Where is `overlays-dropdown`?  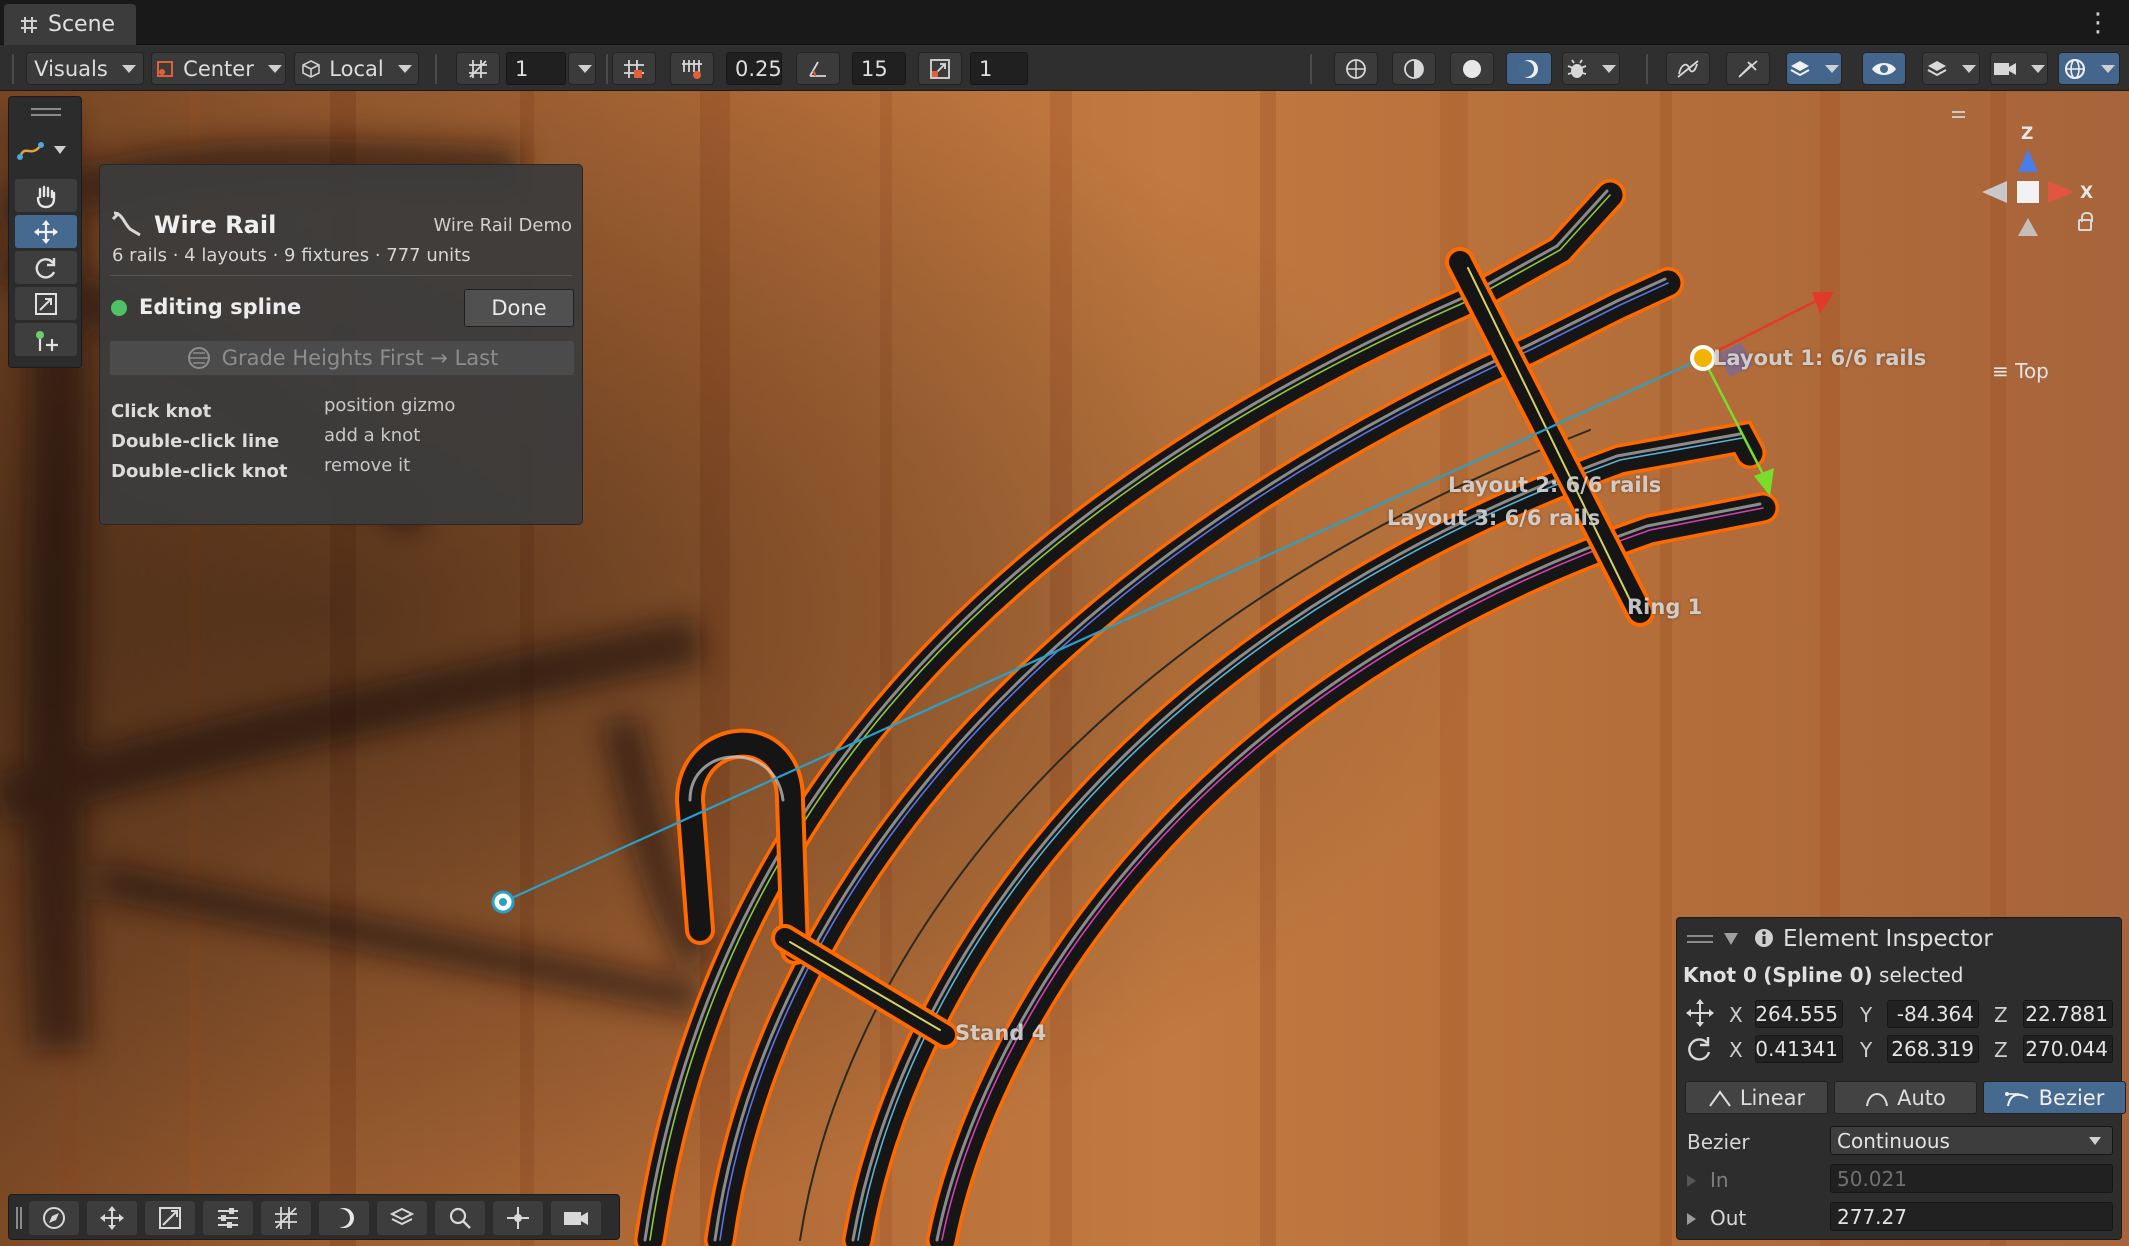
overlays-dropdown is located at coordinates (1814, 68).